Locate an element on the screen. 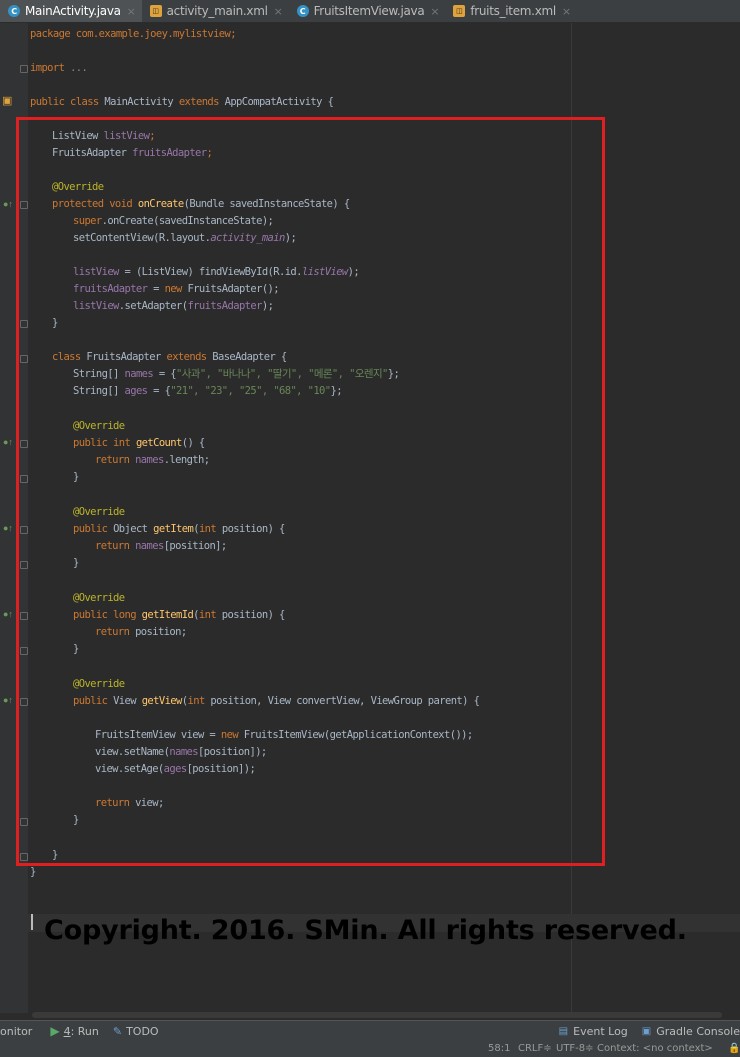 This screenshot has height=1057, width=740. code-line: } is located at coordinates (33, 872).